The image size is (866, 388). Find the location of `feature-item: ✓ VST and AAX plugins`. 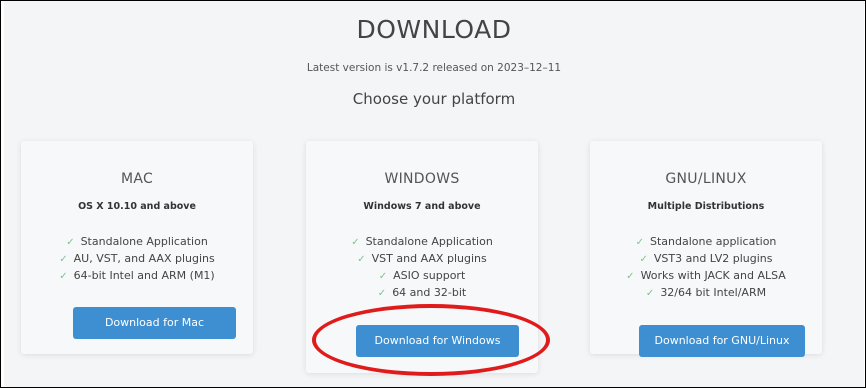

feature-item: ✓ VST and AAX plugins is located at coordinates (422, 258).